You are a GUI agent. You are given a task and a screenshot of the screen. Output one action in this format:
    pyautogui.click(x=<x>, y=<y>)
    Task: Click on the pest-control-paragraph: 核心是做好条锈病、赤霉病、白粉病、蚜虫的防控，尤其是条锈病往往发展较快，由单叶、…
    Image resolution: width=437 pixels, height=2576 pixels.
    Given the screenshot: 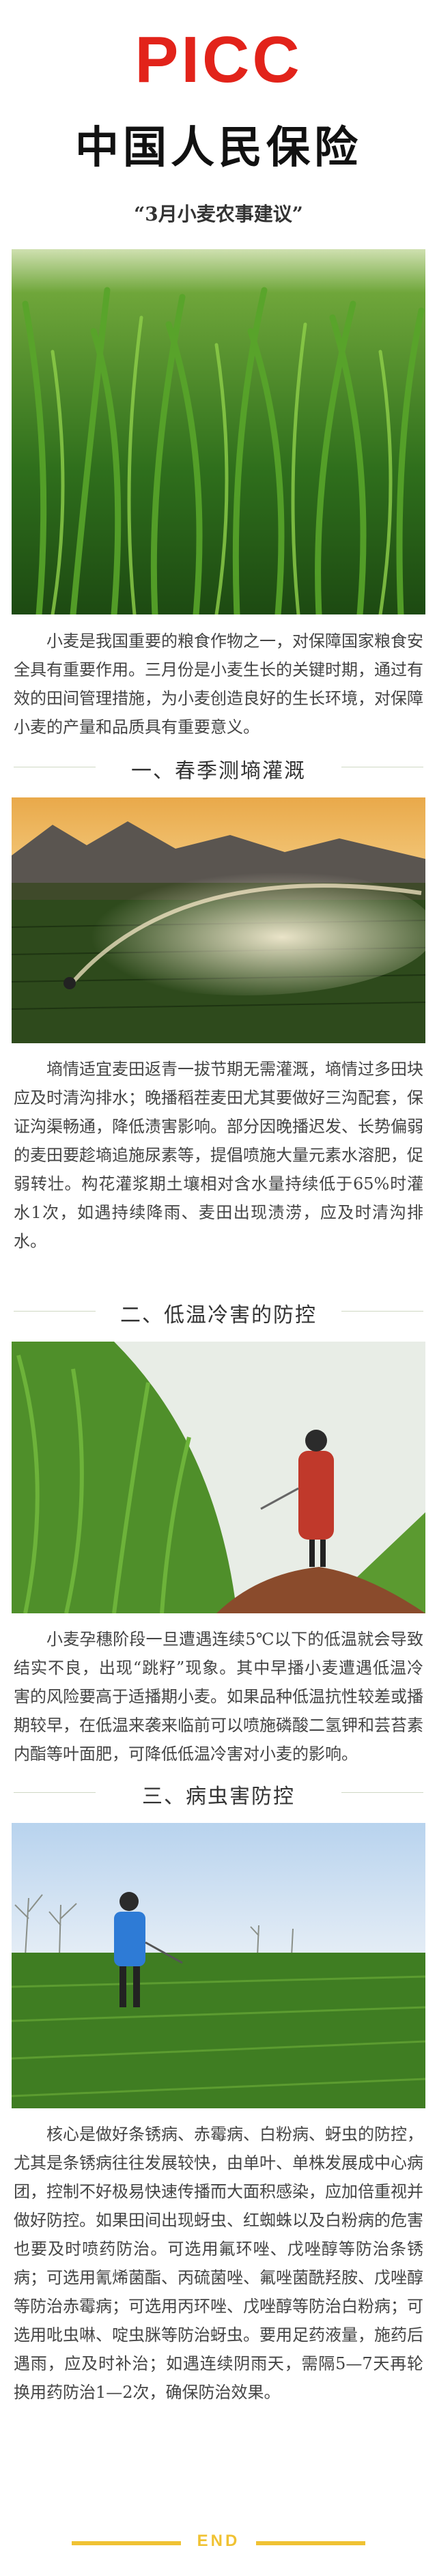 What is the action you would take?
    pyautogui.click(x=218, y=2263)
    